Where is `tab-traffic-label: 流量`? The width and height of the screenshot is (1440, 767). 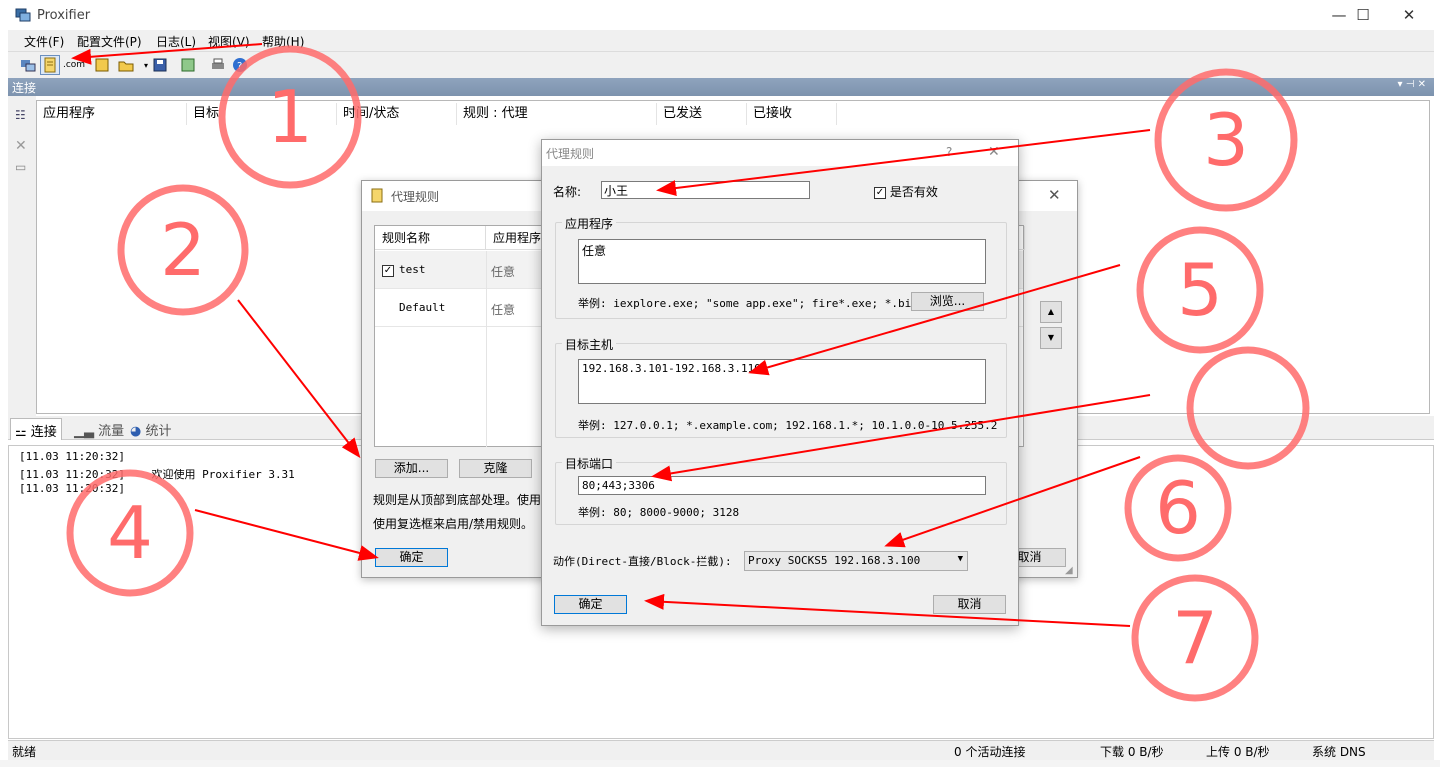
tab-traffic-label: 流量 is located at coordinates (111, 431).